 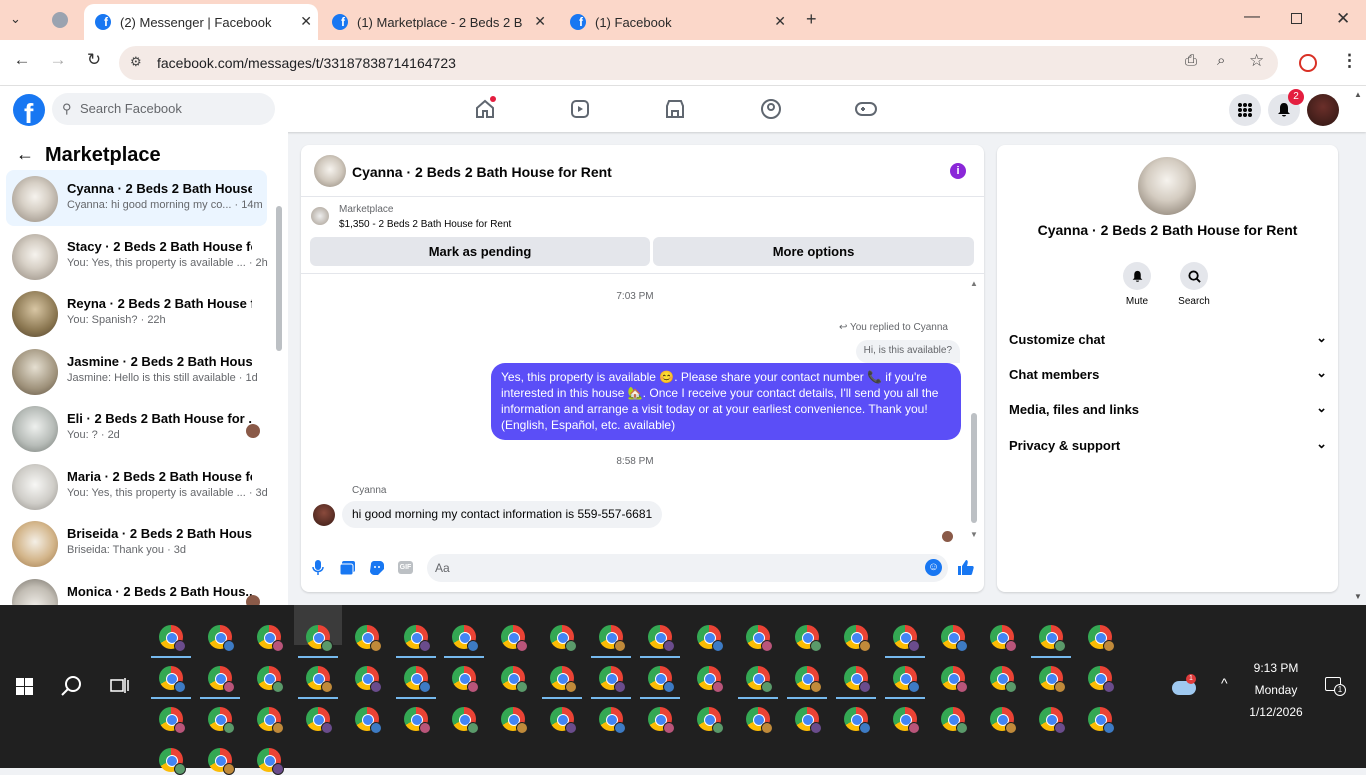 I want to click on quoted-message: Hi, is this available?, so click(x=907, y=351).